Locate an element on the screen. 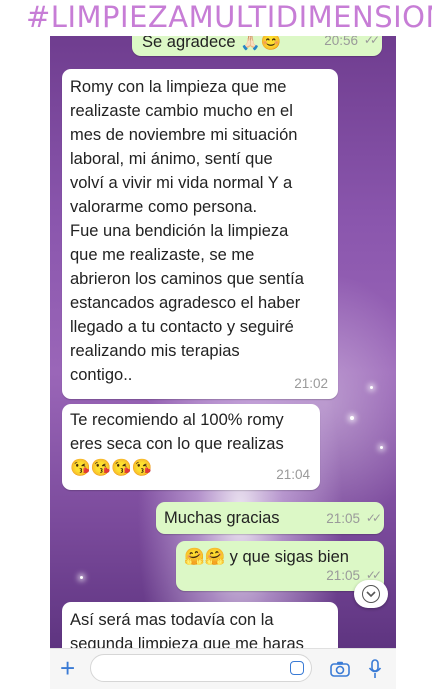 This screenshot has height=700, width=432. message-bubble-outgoing: Muchas gracias 21:05 ✓✓ is located at coordinates (270, 518).